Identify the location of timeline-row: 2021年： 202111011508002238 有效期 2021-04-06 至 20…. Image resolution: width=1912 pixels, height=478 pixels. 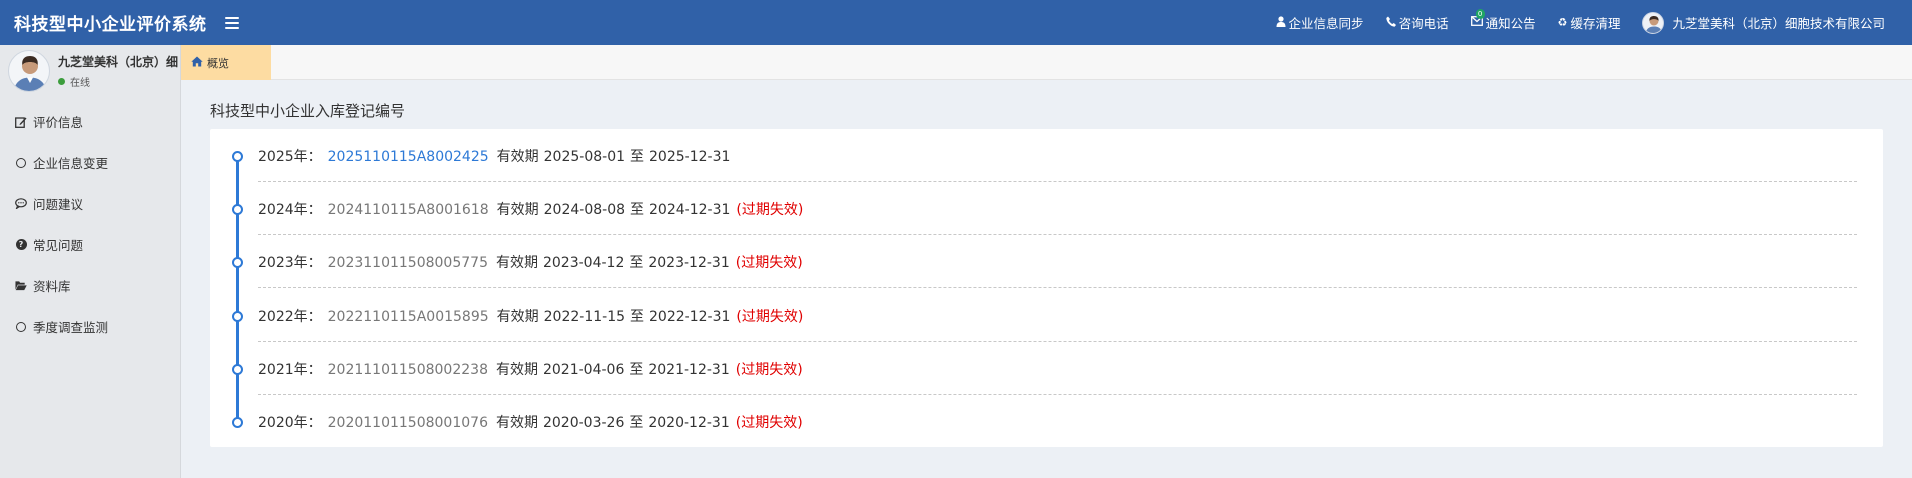
(1046, 368).